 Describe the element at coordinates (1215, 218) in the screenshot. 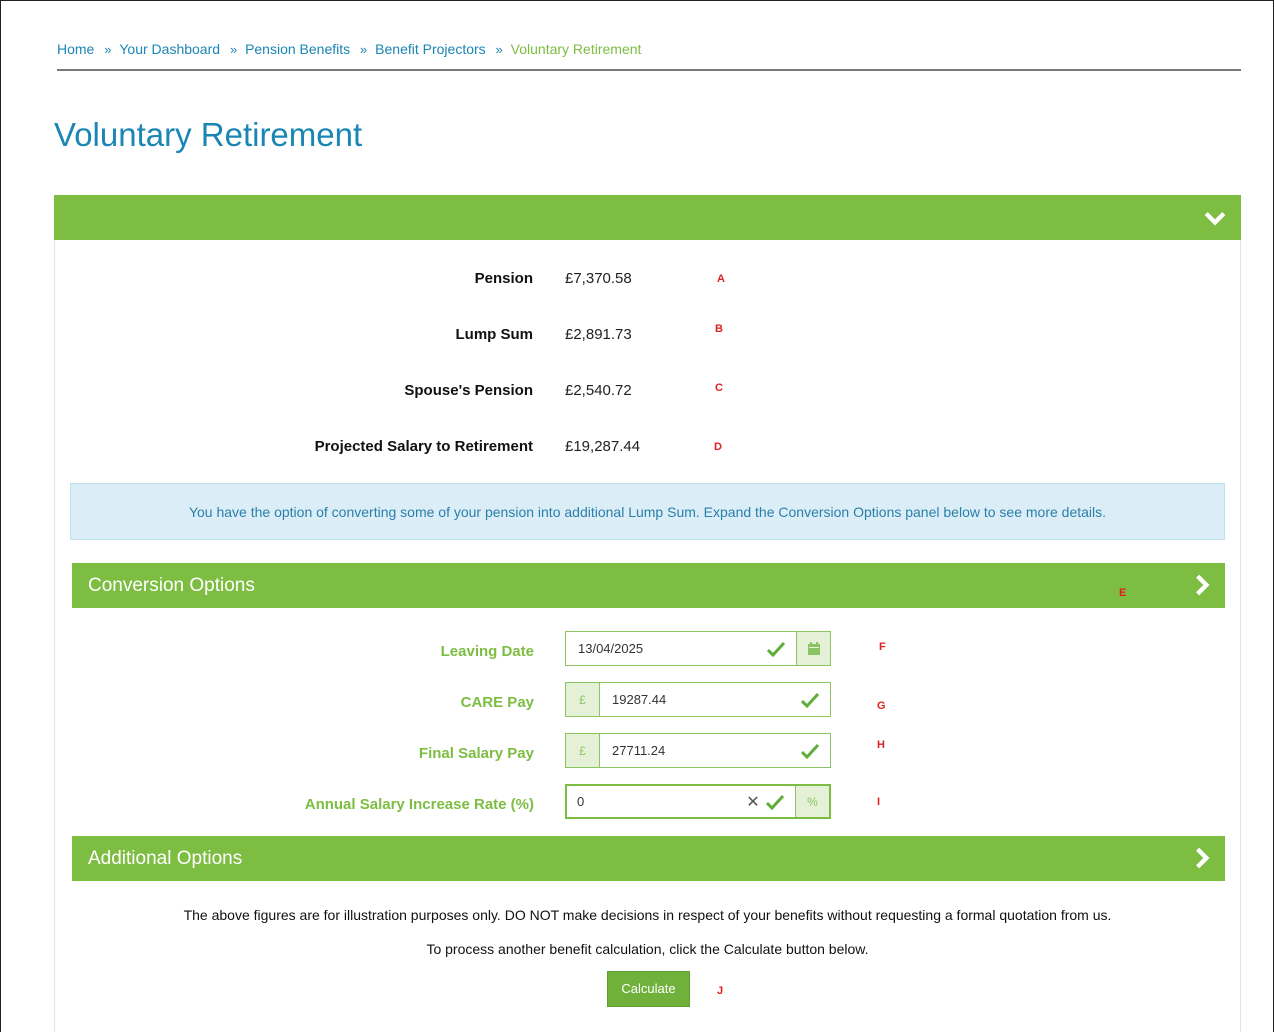

I see `chevron-down-icon` at that location.